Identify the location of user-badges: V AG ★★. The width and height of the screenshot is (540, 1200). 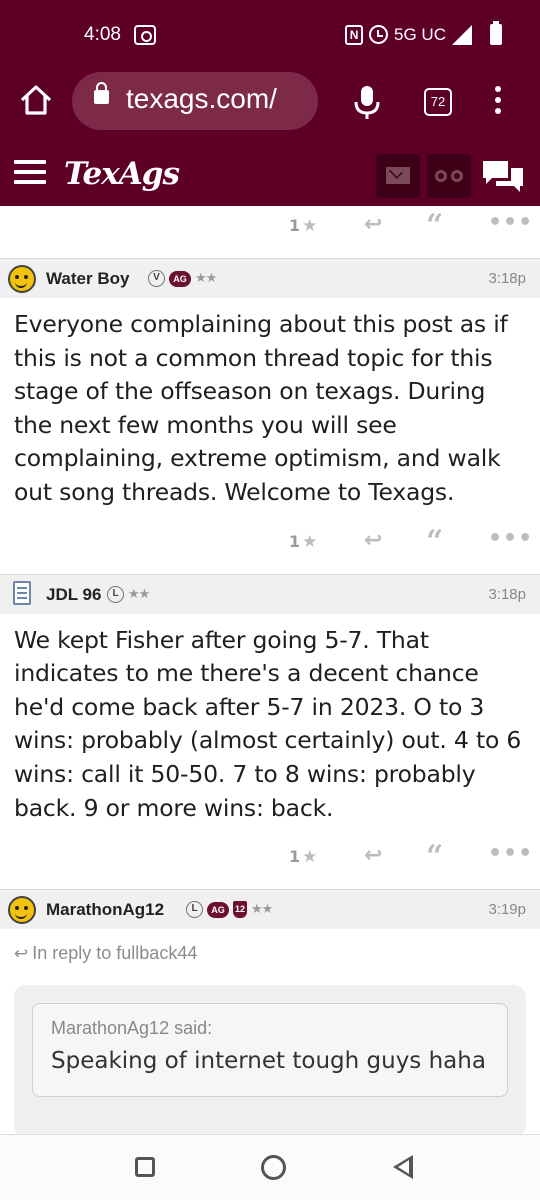
(182, 278).